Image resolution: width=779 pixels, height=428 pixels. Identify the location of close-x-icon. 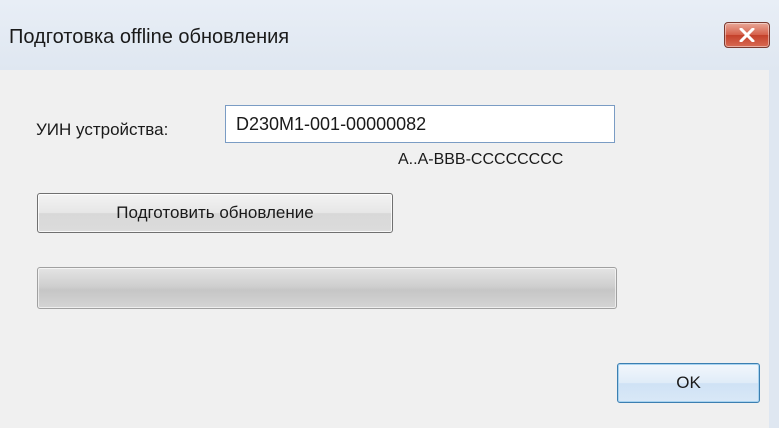
(747, 35).